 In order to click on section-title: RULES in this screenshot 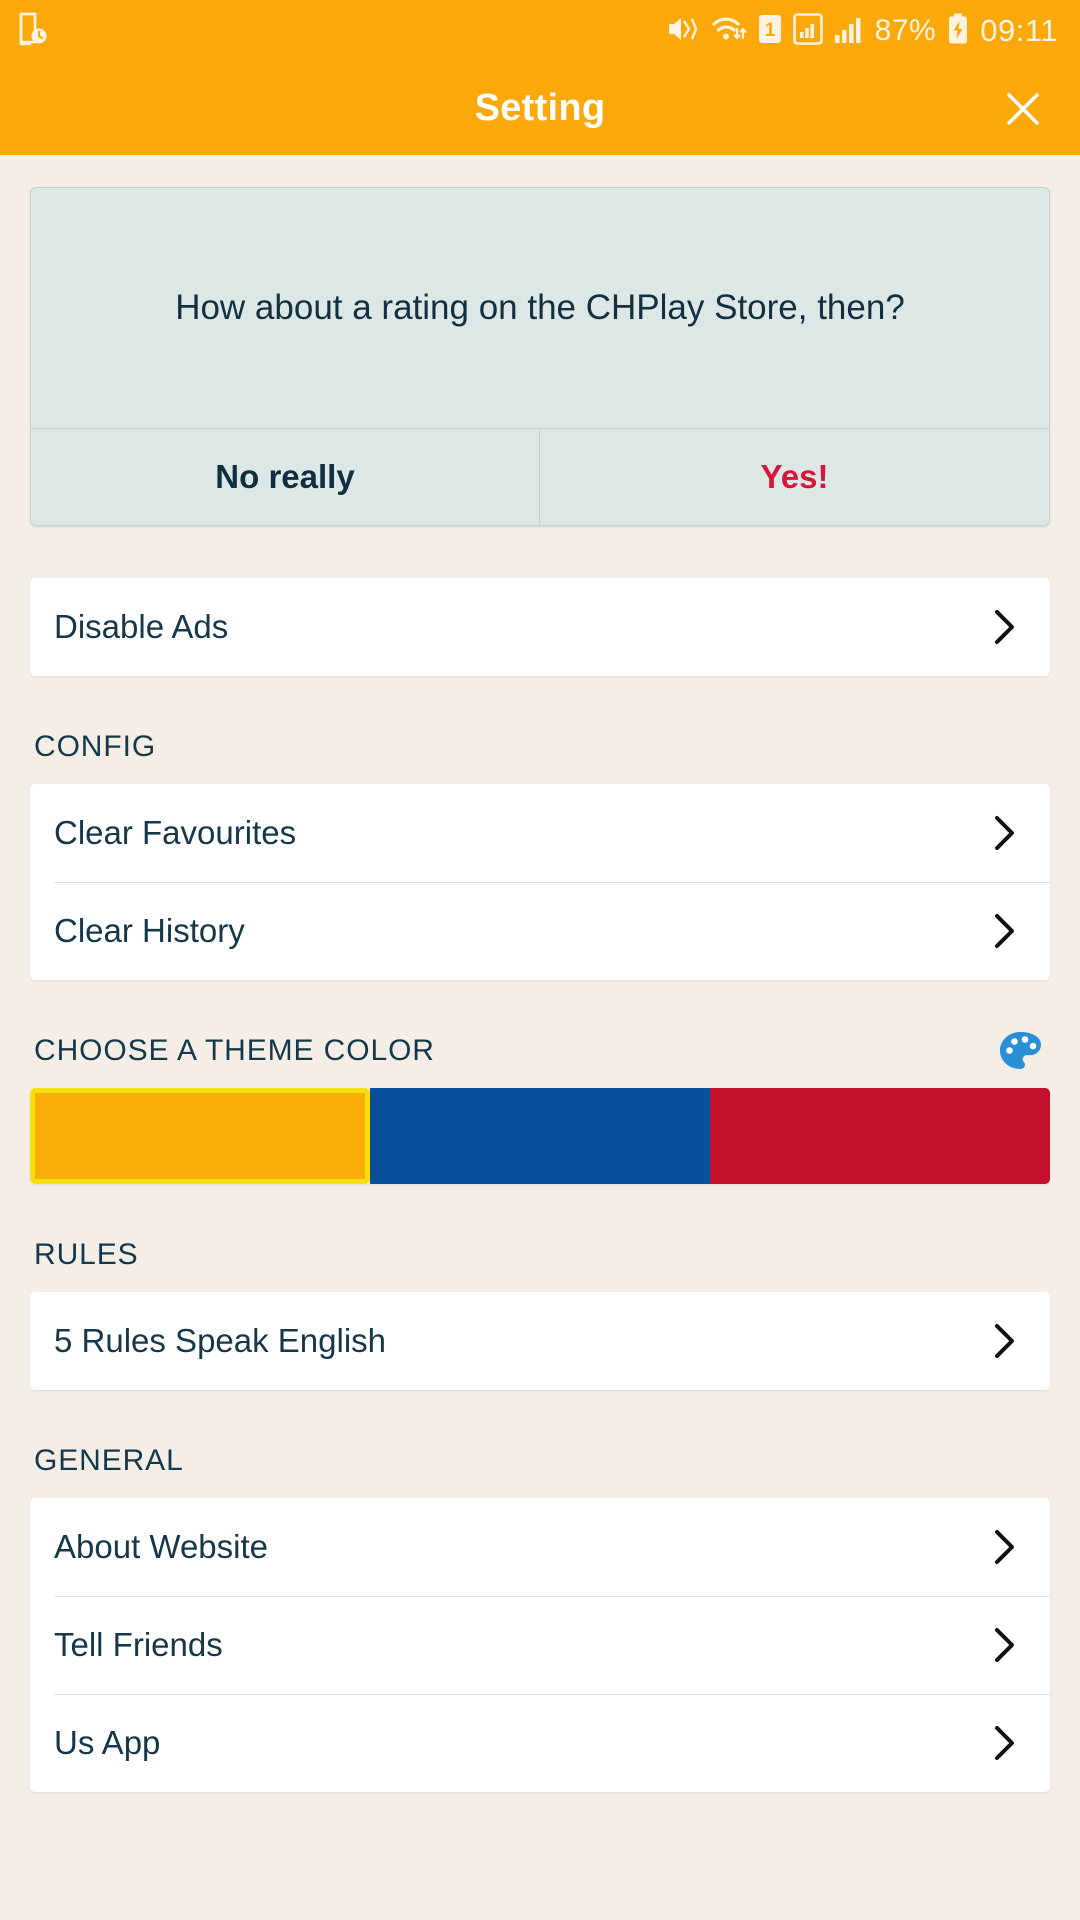, I will do `click(86, 1254)`.